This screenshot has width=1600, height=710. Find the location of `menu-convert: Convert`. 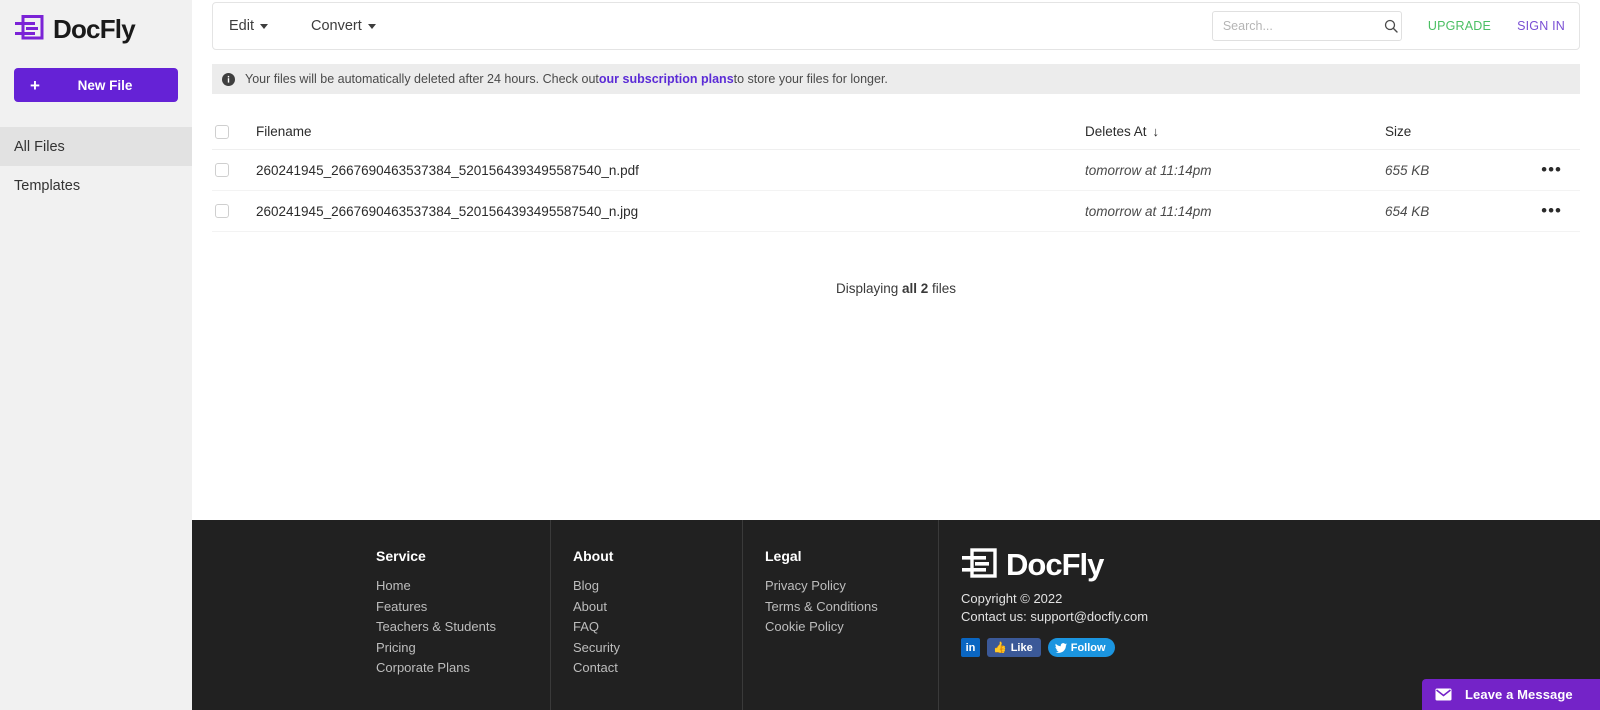

menu-convert: Convert is located at coordinates (343, 26).